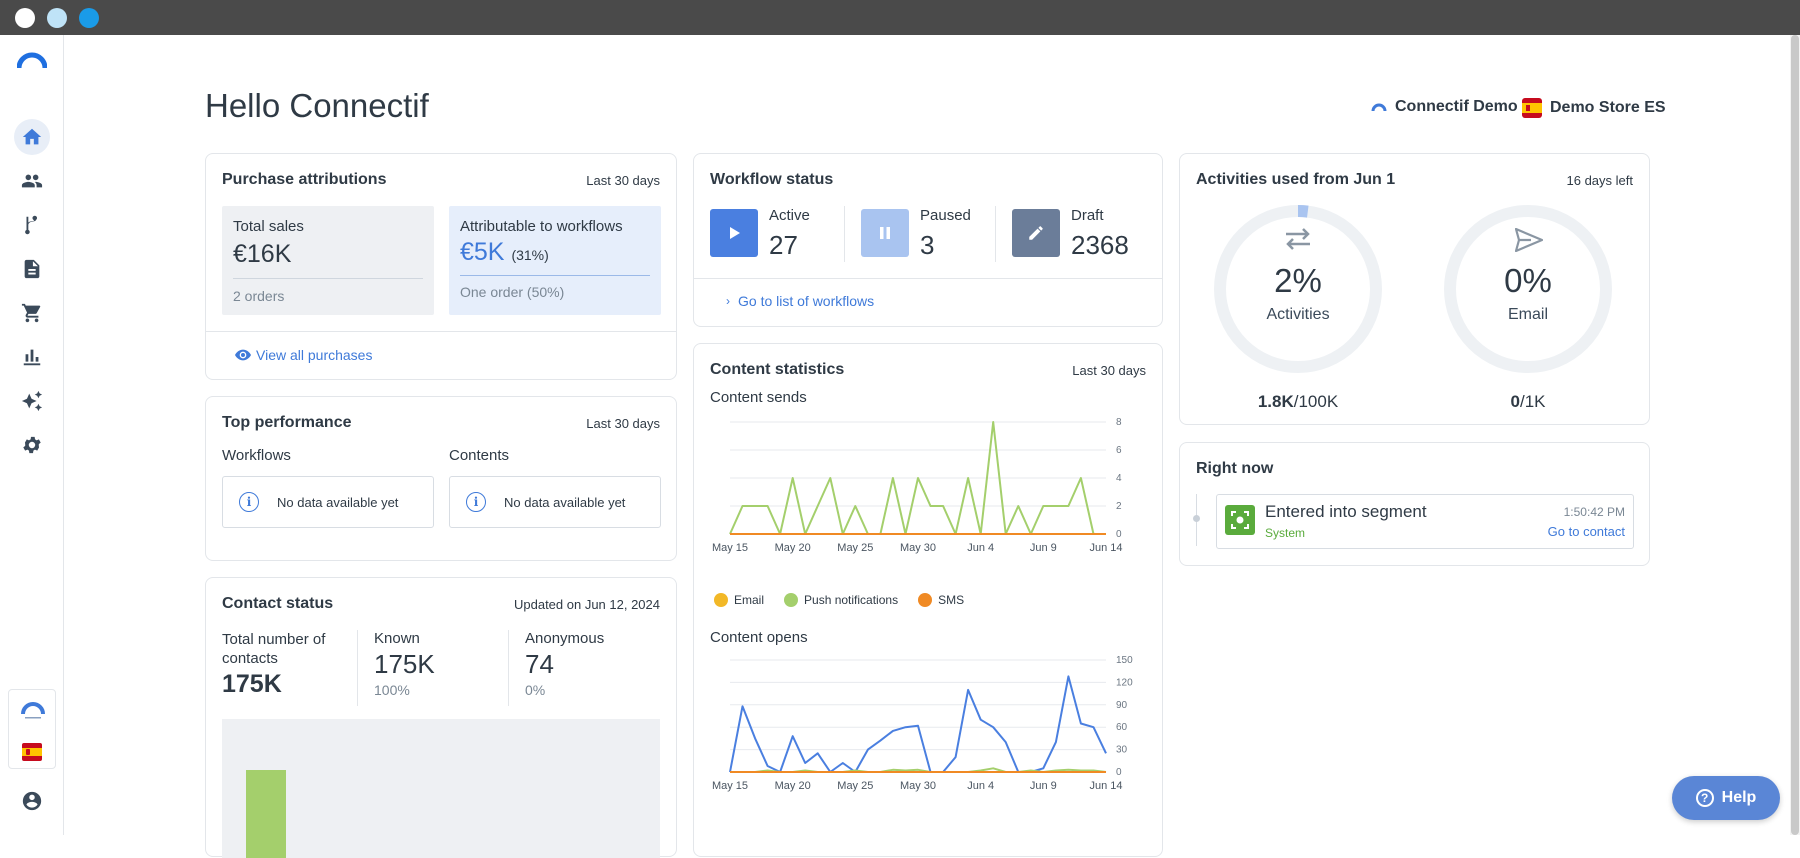 Image resolution: width=1800 pixels, height=858 pixels. I want to click on account-selector: Connectif Demo, so click(1444, 107).